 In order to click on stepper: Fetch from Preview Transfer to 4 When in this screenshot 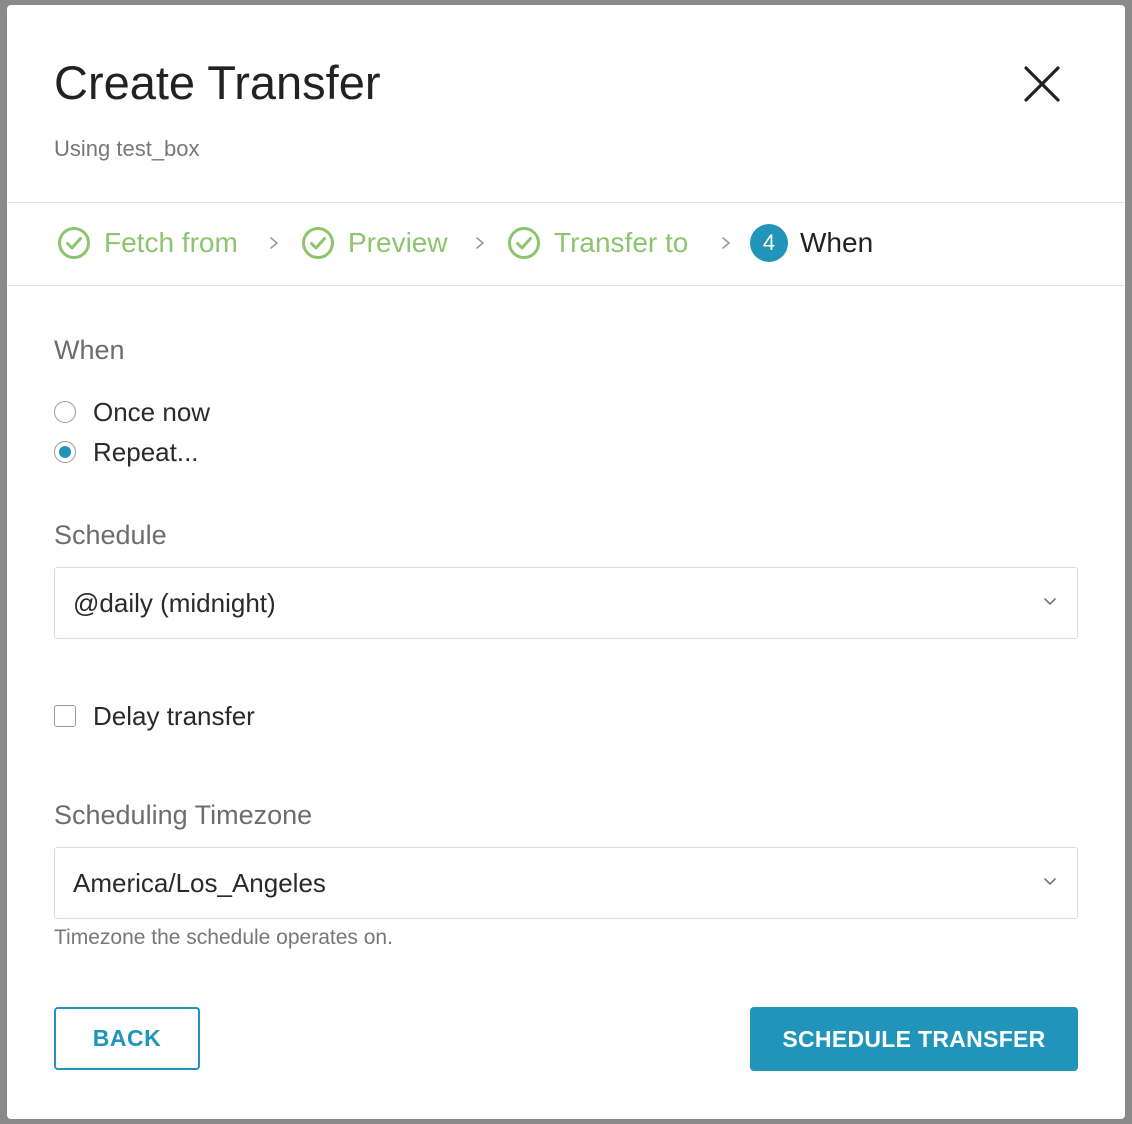, I will do `click(566, 244)`.